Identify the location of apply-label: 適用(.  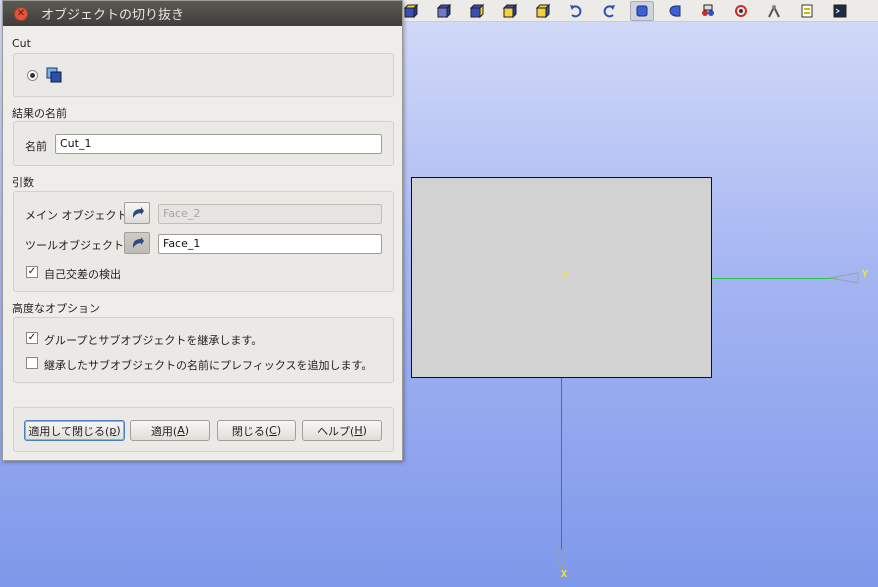
(164, 431).